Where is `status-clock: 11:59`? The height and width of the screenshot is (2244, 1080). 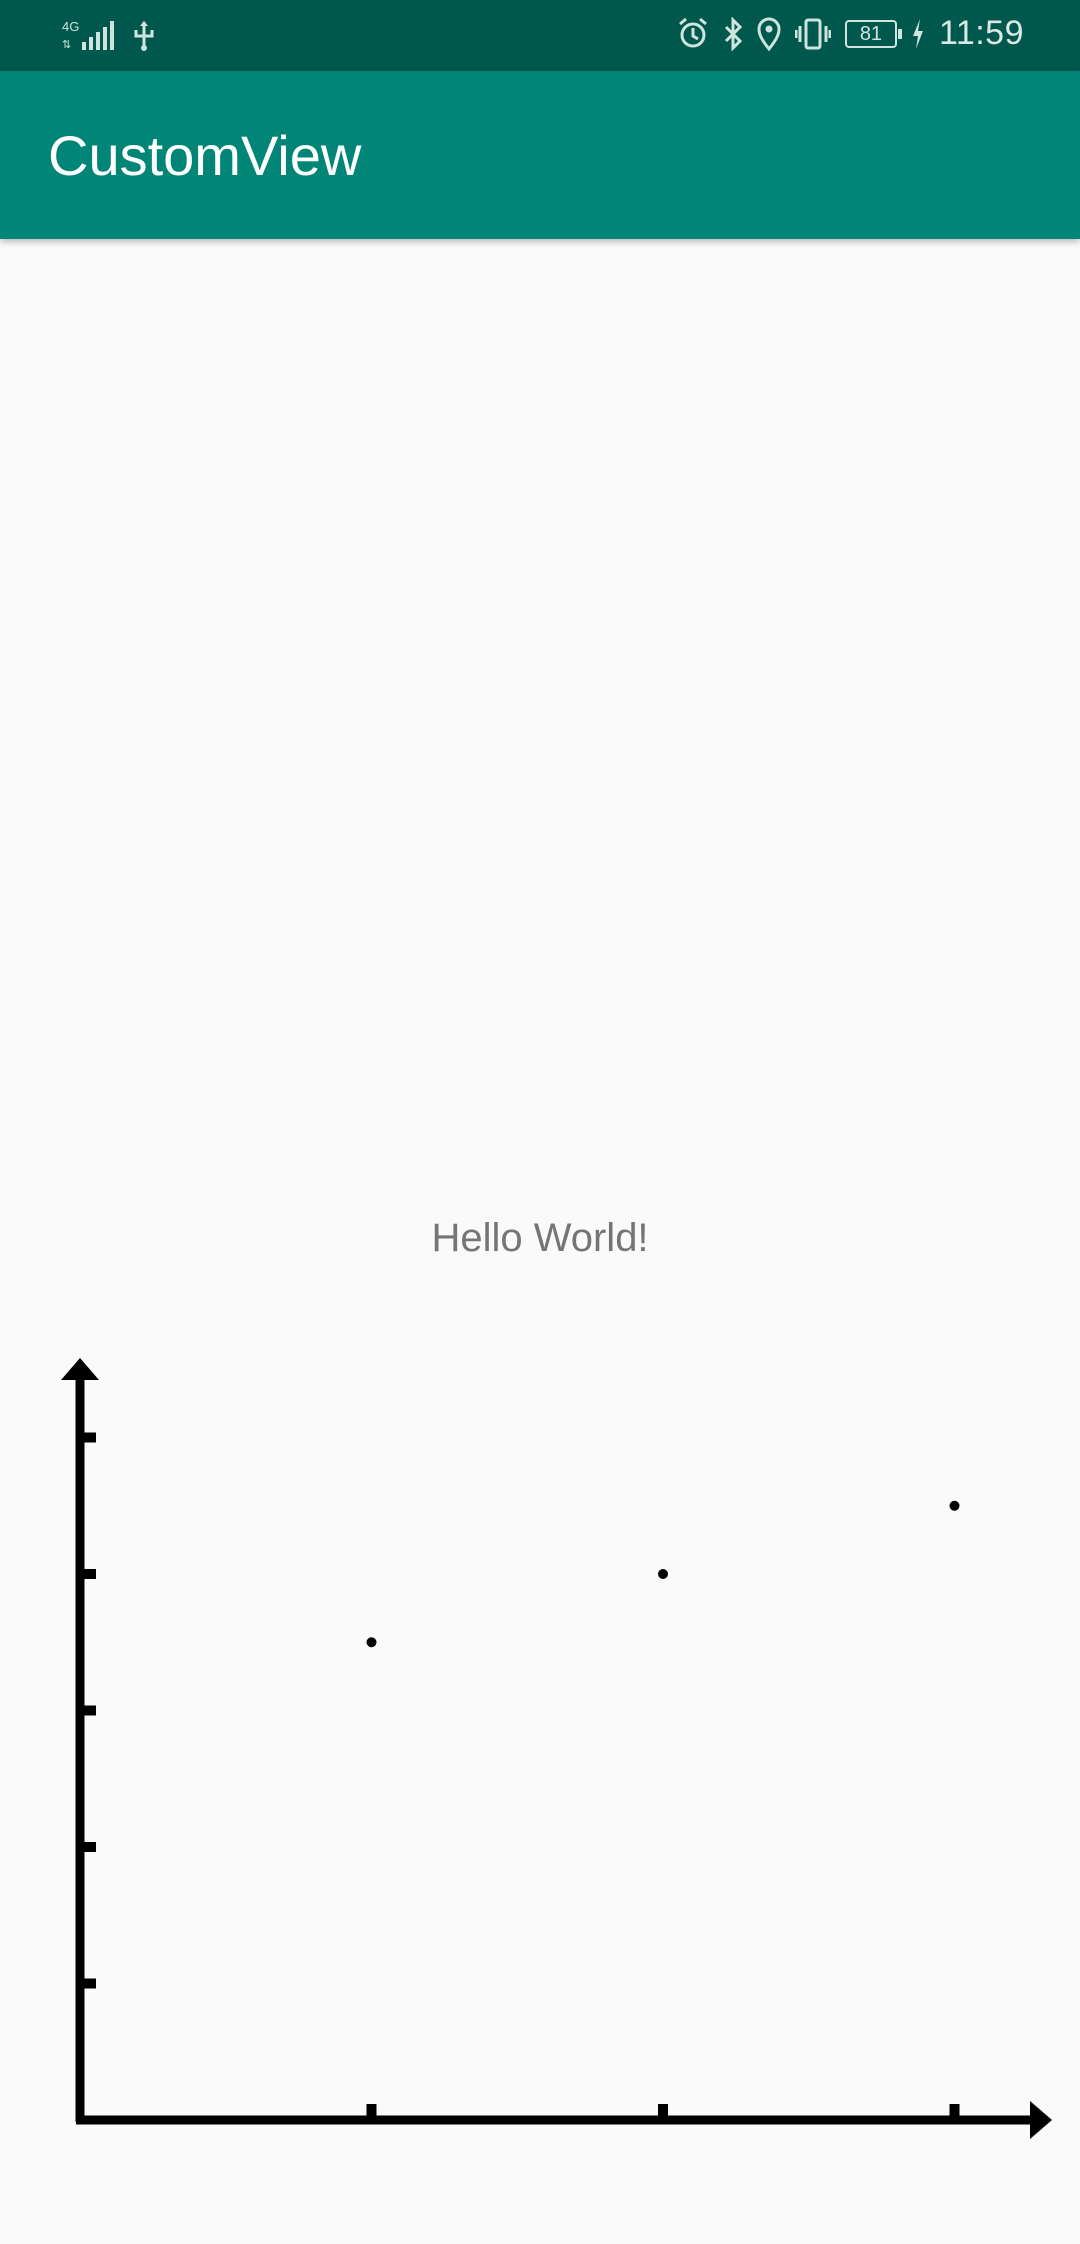 status-clock: 11:59 is located at coordinates (981, 33).